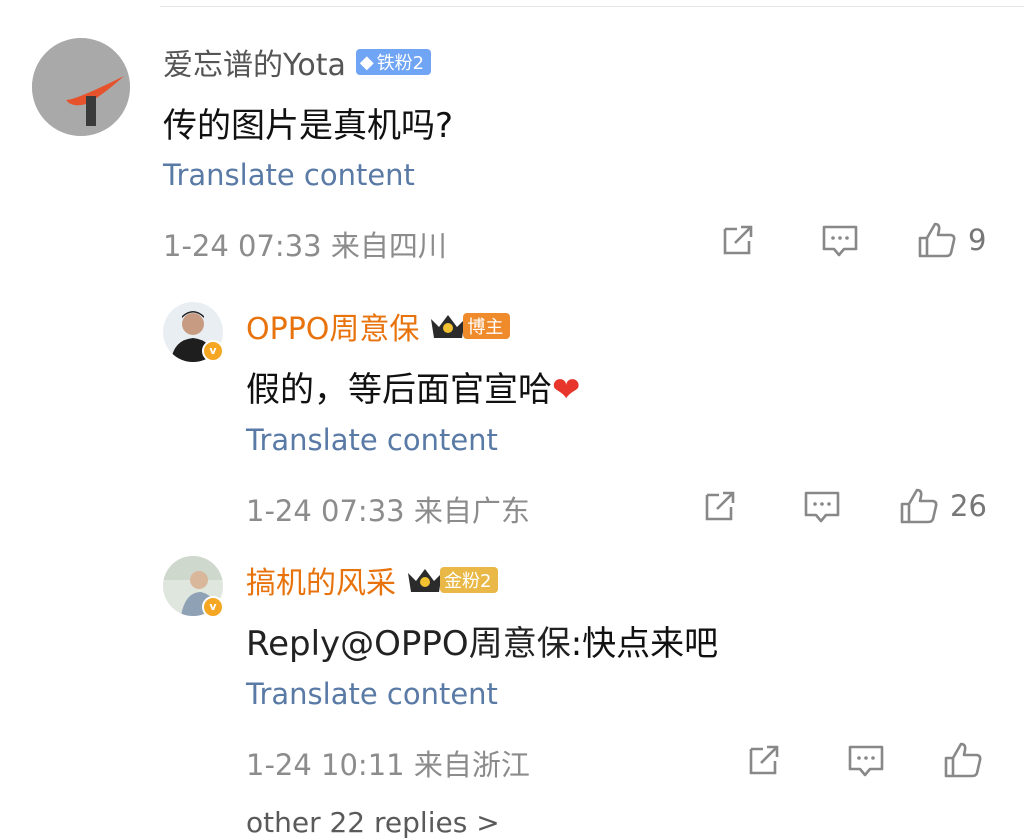 The image size is (1024, 839). I want to click on username: 爱忘谱的Yota, so click(254, 62).